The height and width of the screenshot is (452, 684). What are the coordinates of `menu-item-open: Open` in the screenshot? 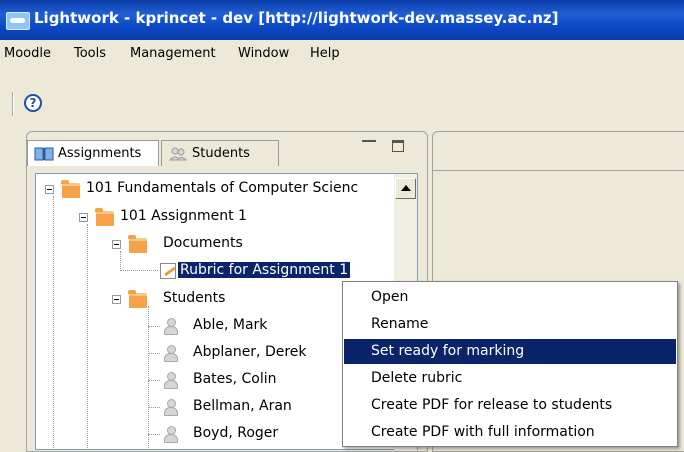 It's located at (510, 297).